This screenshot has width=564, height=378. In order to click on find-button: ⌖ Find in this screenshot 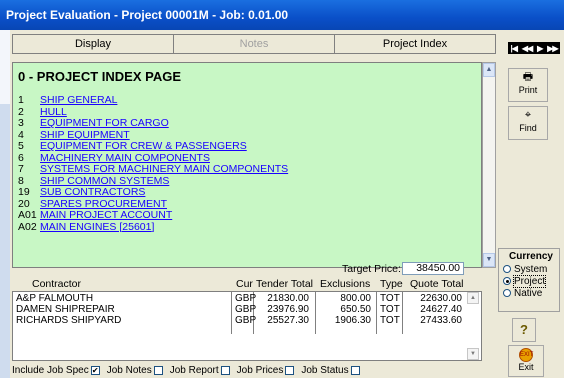, I will do `click(528, 123)`.